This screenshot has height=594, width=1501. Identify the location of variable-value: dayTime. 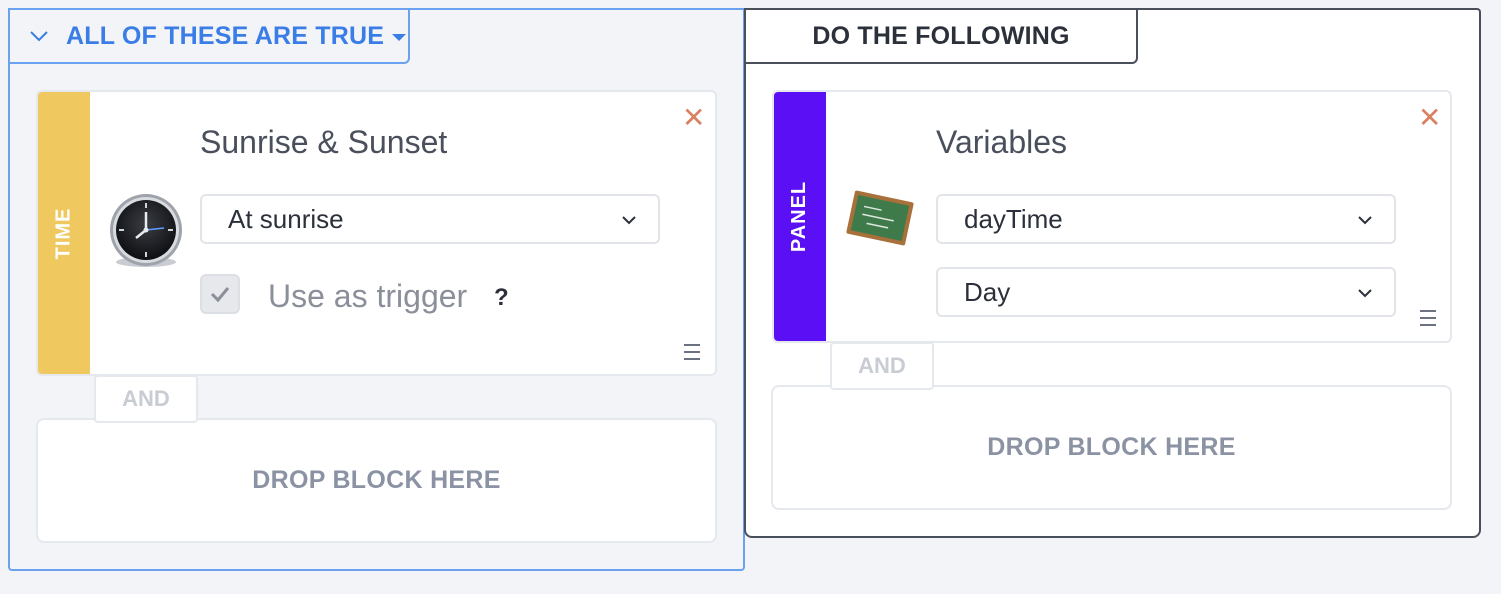
(1013, 218).